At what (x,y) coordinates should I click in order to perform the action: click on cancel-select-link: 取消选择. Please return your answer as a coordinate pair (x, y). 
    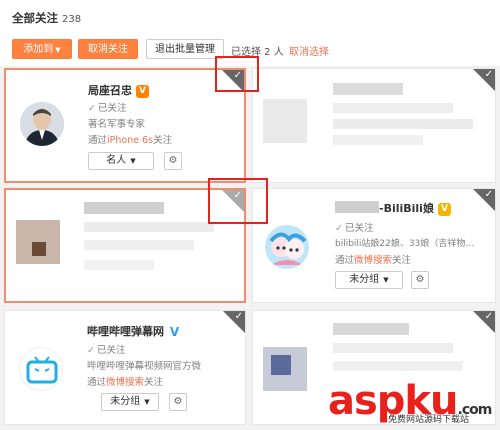
    Looking at the image, I should click on (309, 50).